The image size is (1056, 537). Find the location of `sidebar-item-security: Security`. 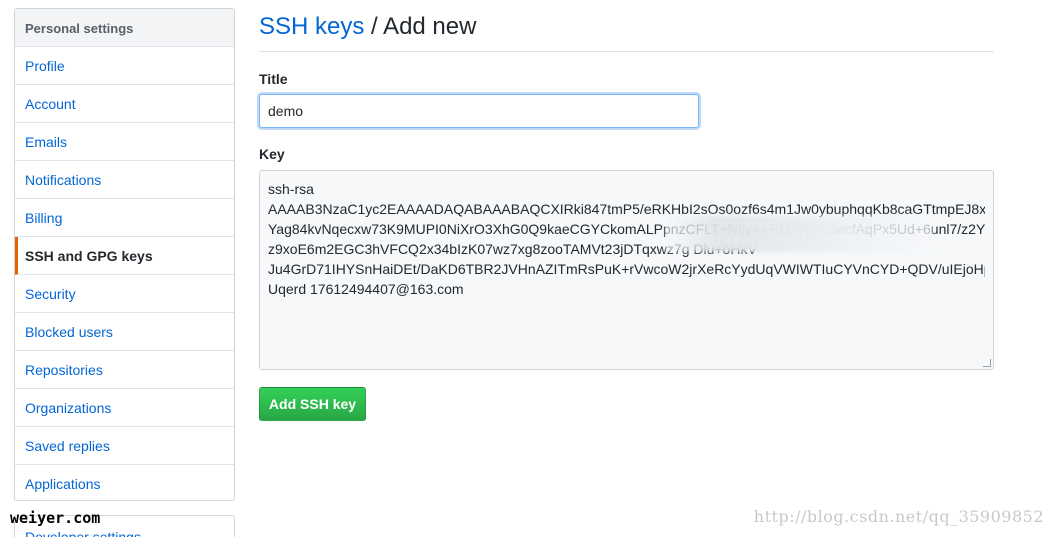

sidebar-item-security: Security is located at coordinates (124, 294).